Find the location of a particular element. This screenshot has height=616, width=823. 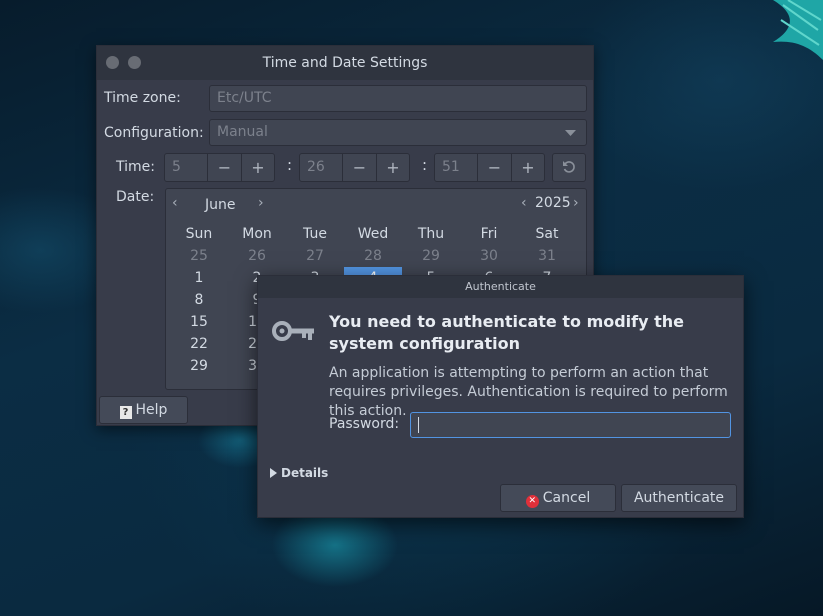

calendar-day: 8 is located at coordinates (199, 300).